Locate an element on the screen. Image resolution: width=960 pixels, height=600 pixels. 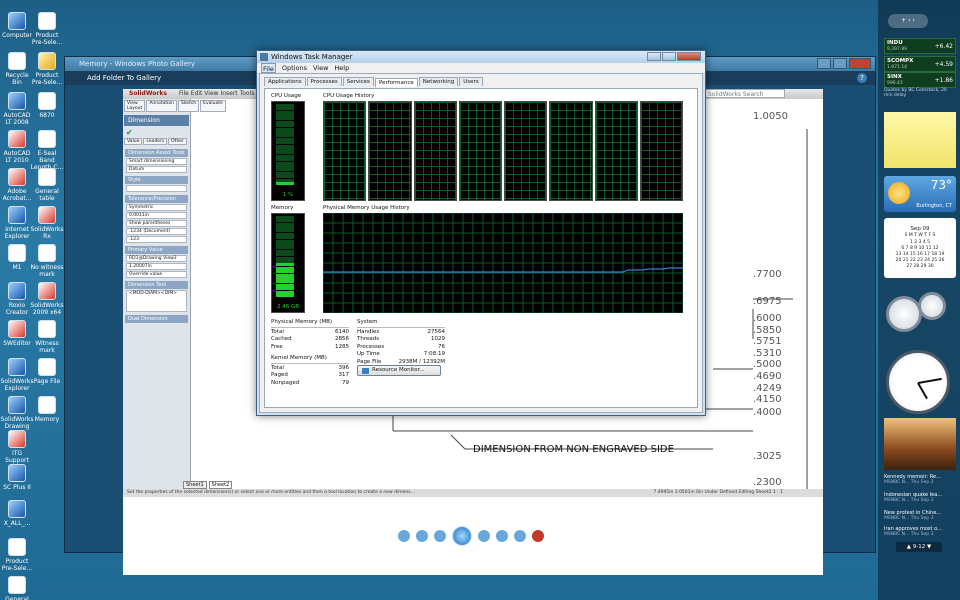
tab-processes: Processes is located at coordinates (324, 81).